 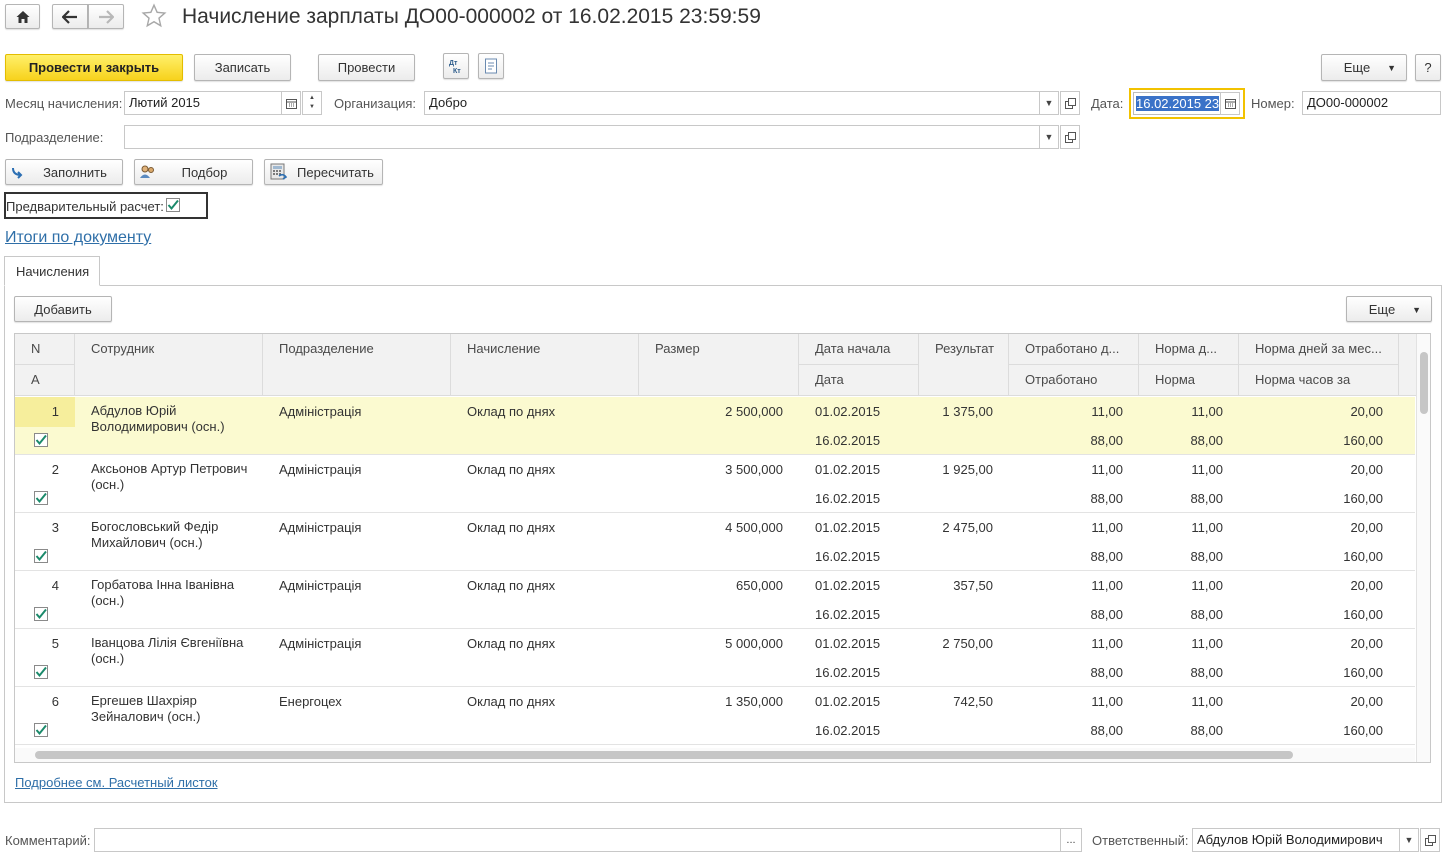 What do you see at coordinates (1428, 67) in the screenshot?
I see `help-button: ?` at bounding box center [1428, 67].